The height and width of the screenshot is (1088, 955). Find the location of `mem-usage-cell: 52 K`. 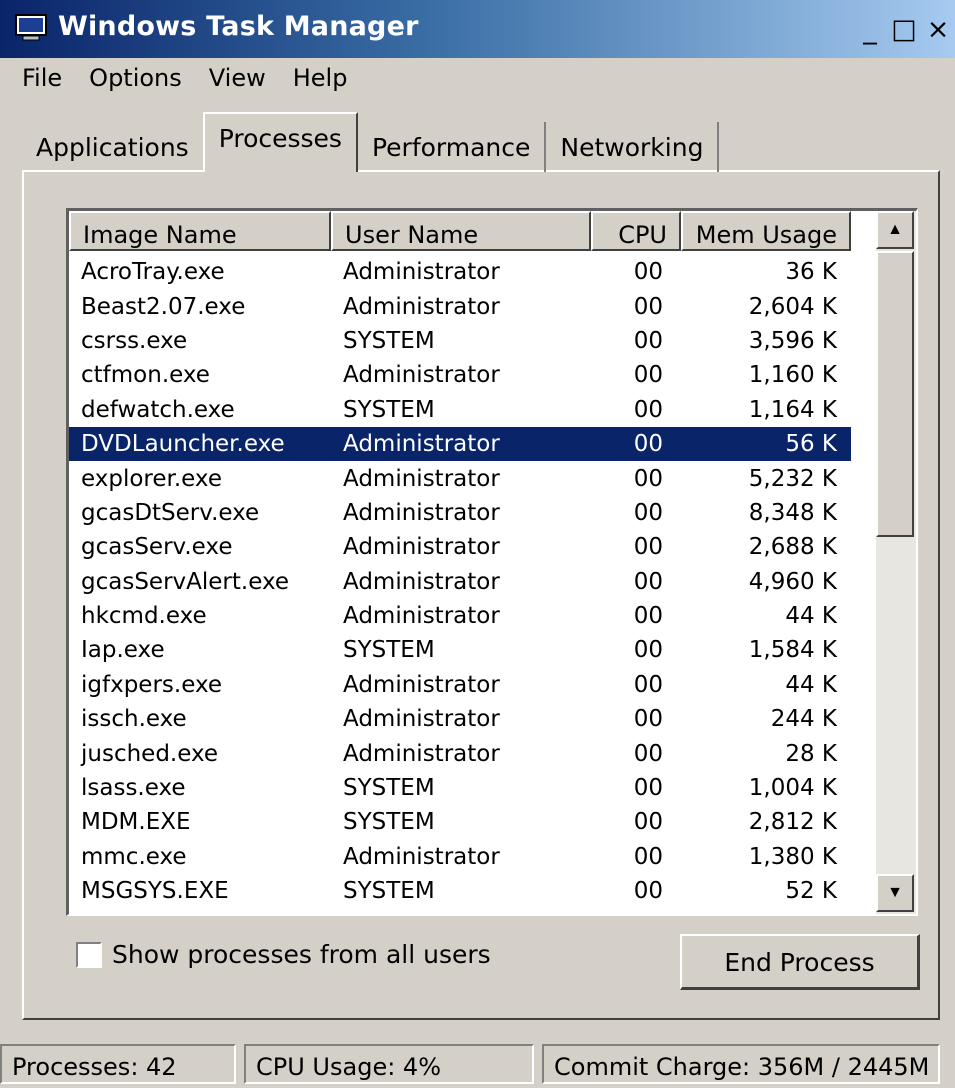

mem-usage-cell: 52 K is located at coordinates (811, 891).